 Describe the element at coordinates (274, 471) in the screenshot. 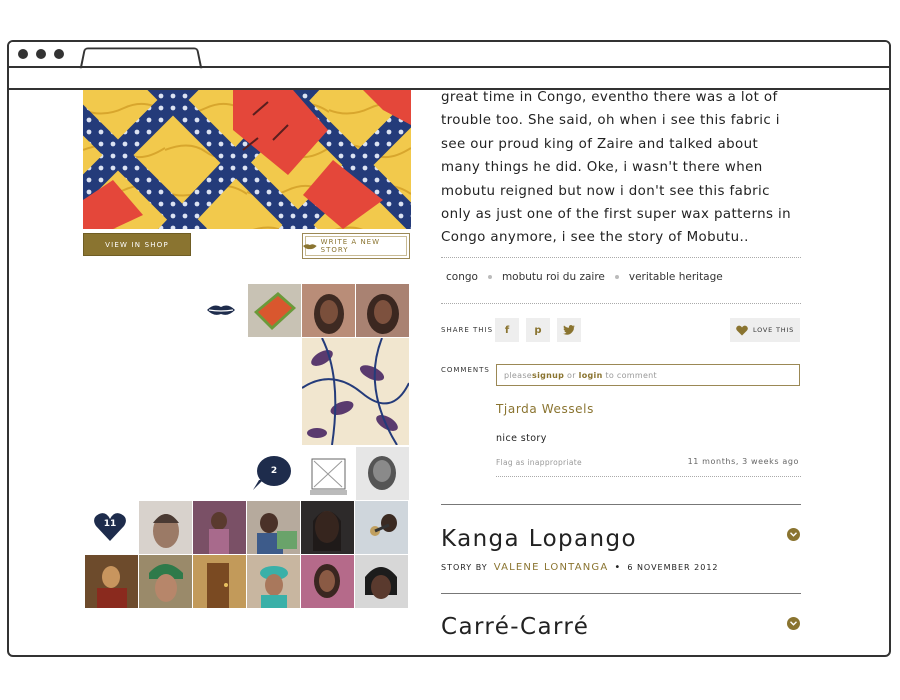

I see `comment-count: 2` at that location.